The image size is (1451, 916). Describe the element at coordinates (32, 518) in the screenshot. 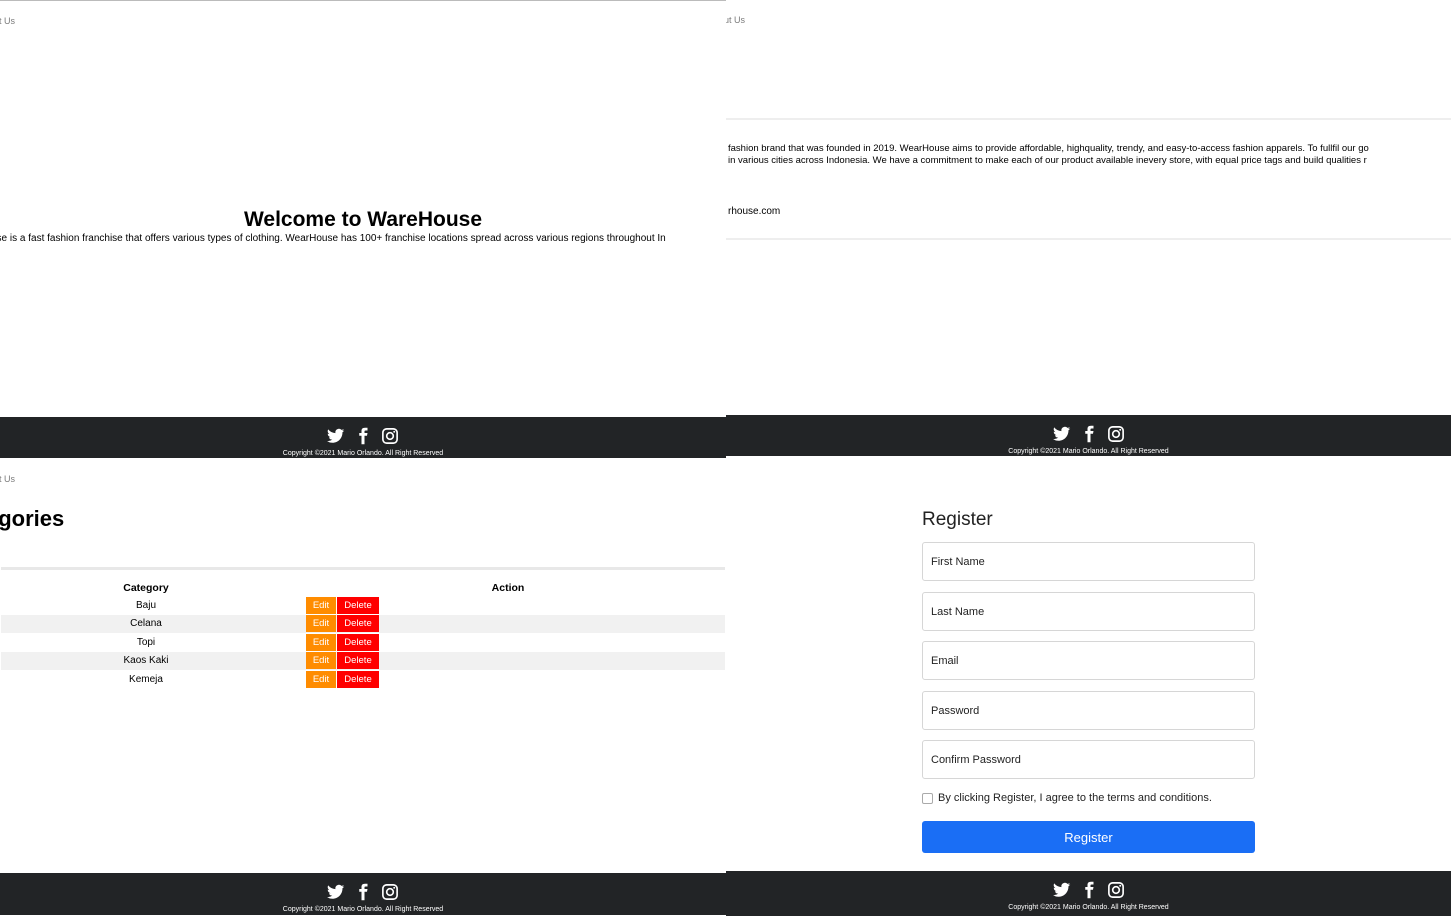

I see `categories-title: egories` at that location.